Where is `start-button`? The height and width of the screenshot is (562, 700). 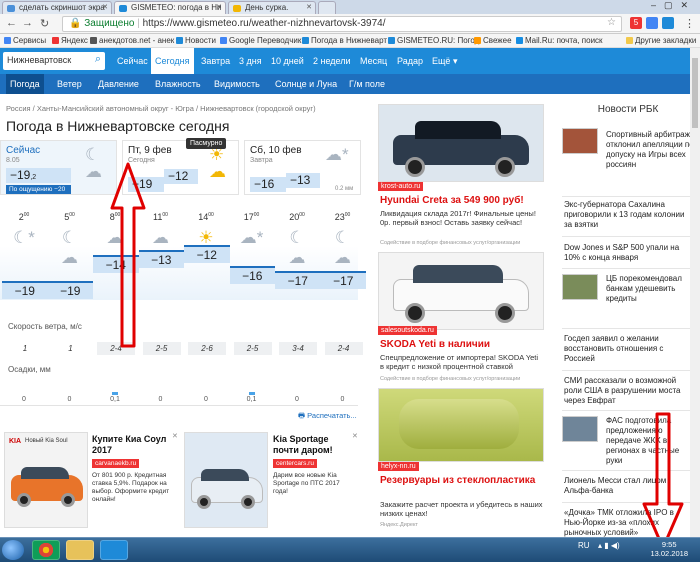 start-button is located at coordinates (13, 550).